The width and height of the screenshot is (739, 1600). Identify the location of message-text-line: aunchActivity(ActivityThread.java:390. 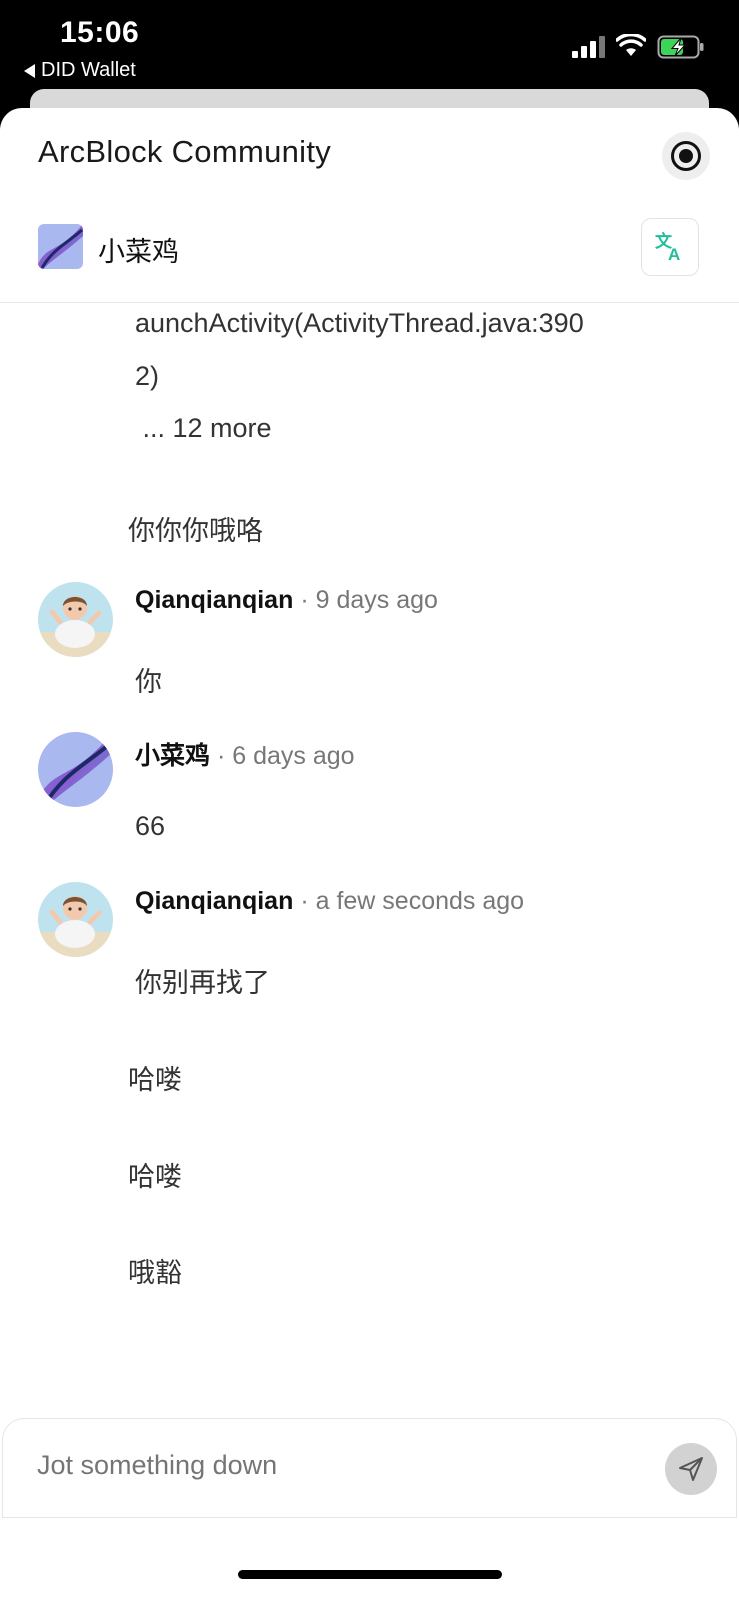
(359, 323).